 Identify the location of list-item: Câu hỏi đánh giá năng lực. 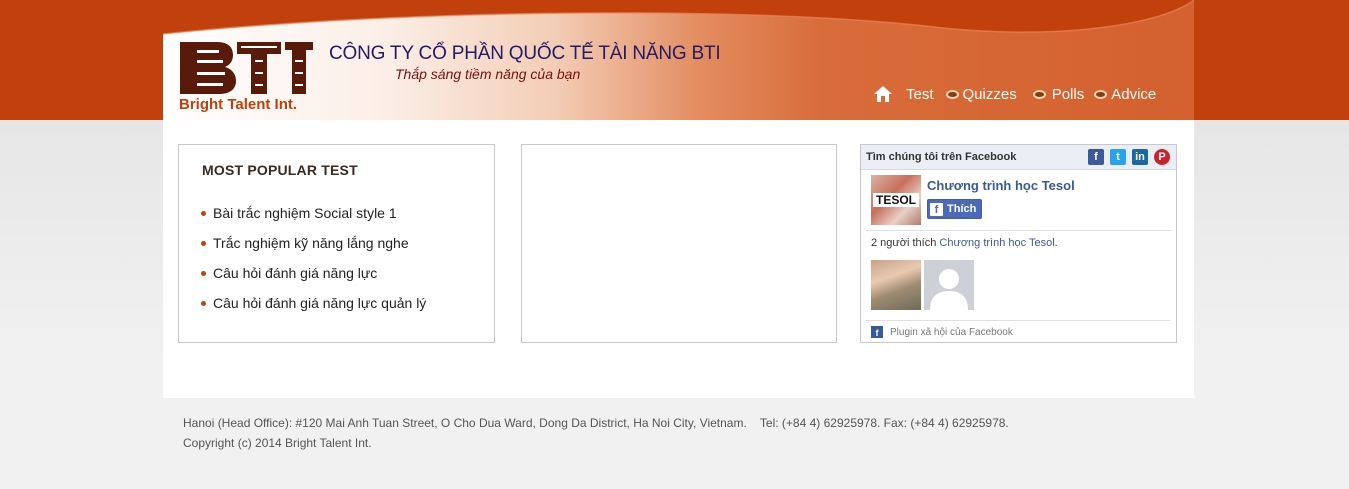
(313, 273).